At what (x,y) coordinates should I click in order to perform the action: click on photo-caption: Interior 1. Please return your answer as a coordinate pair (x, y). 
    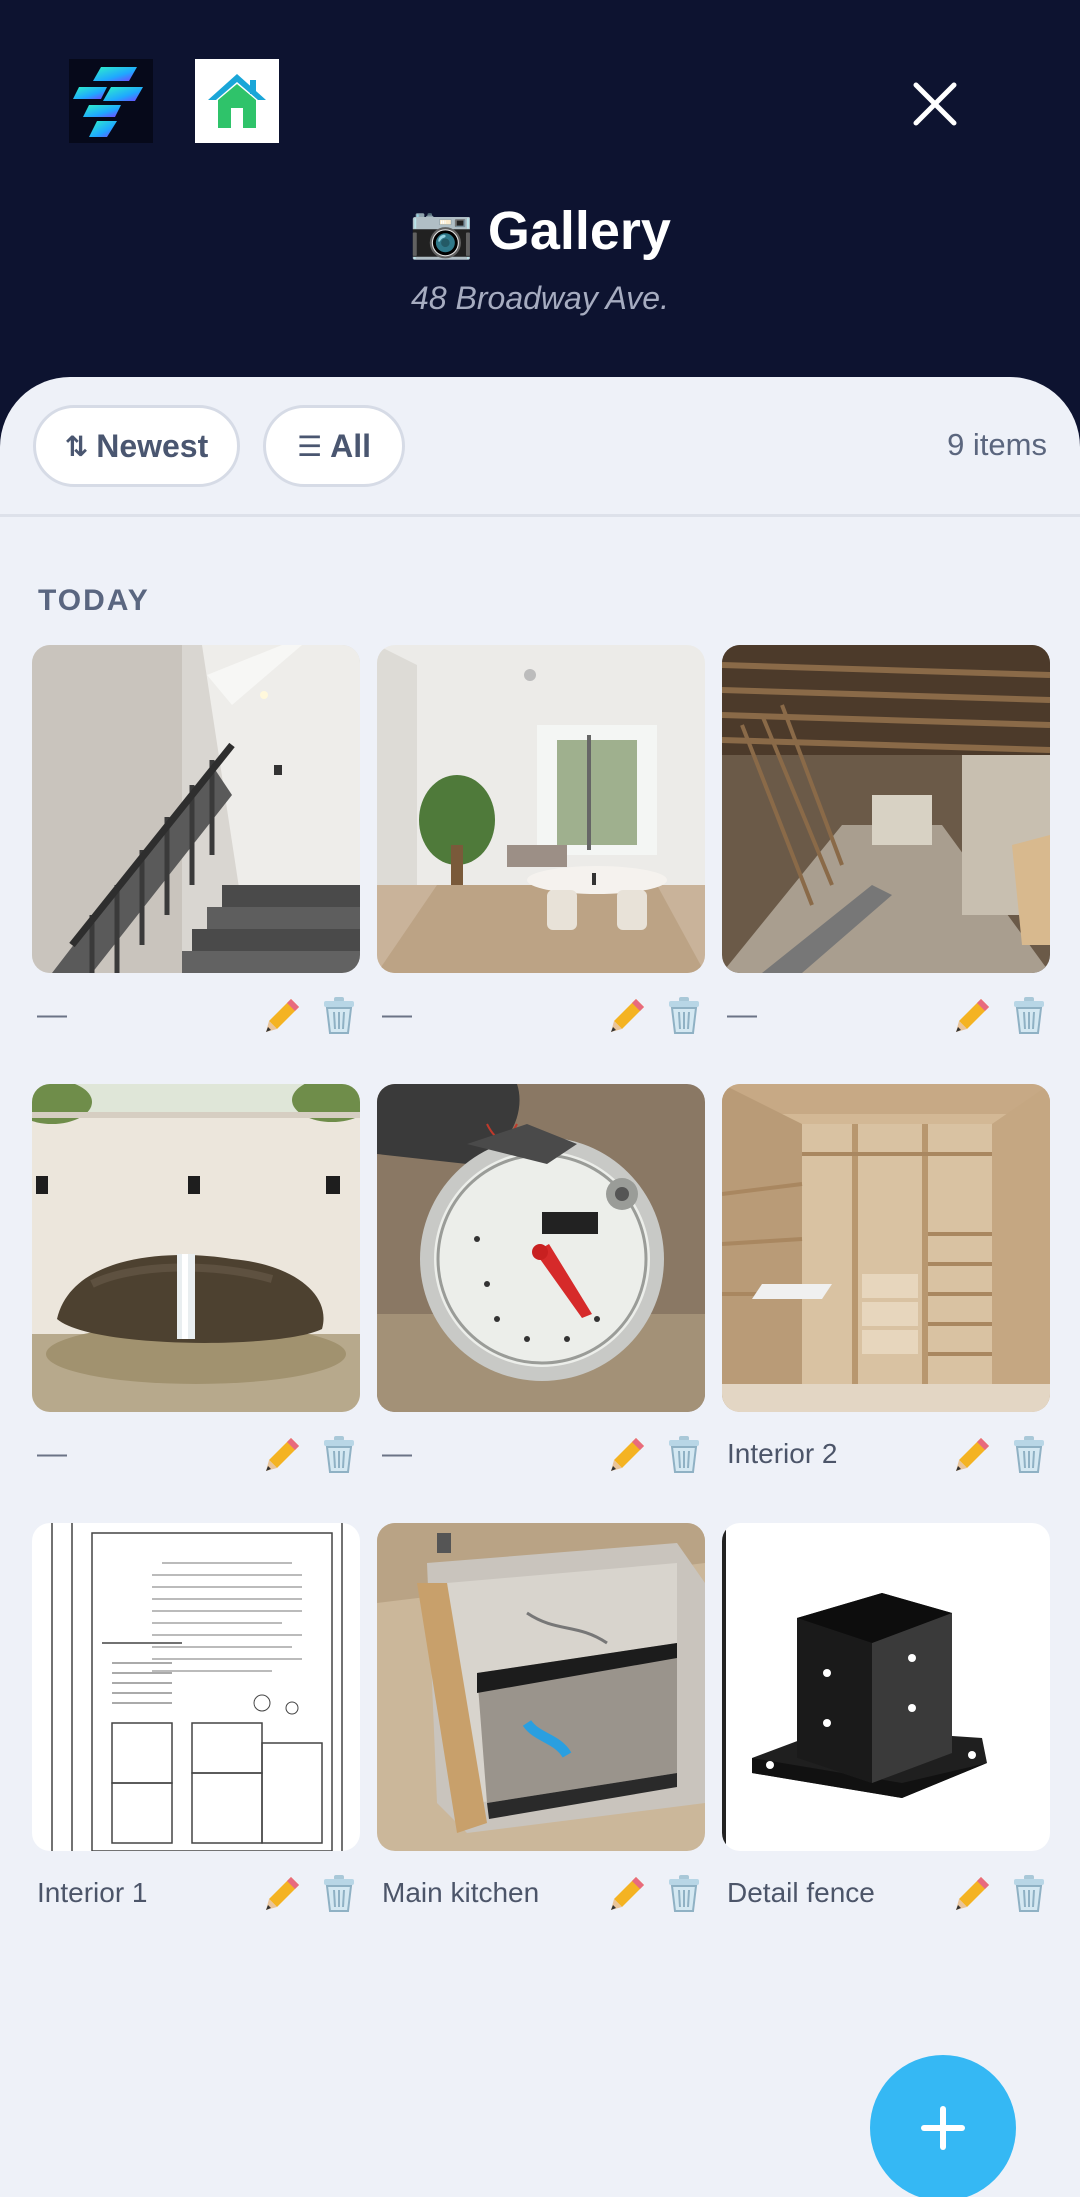
    Looking at the image, I should click on (92, 1892).